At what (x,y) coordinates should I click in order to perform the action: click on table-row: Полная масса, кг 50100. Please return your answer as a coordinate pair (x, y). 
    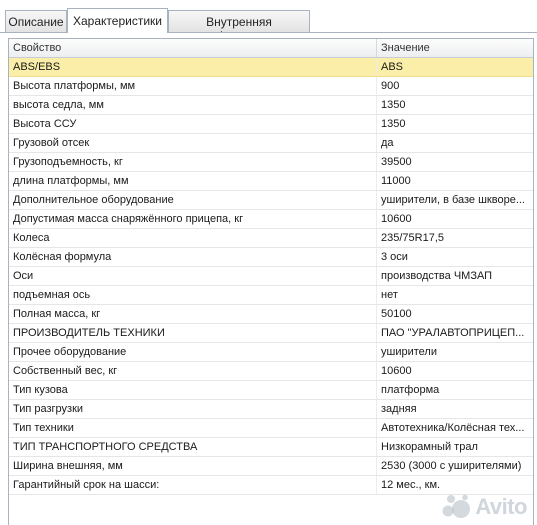
    Looking at the image, I should click on (271, 314).